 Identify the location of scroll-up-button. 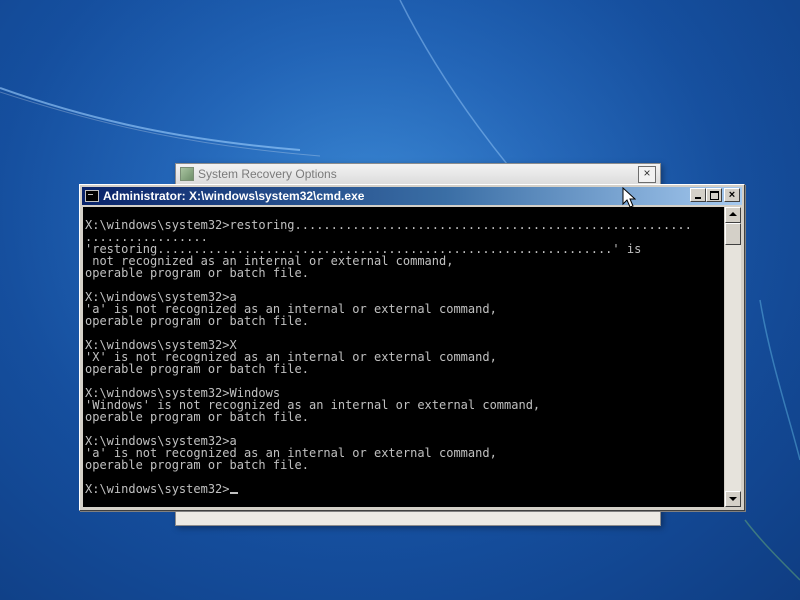
(733, 215).